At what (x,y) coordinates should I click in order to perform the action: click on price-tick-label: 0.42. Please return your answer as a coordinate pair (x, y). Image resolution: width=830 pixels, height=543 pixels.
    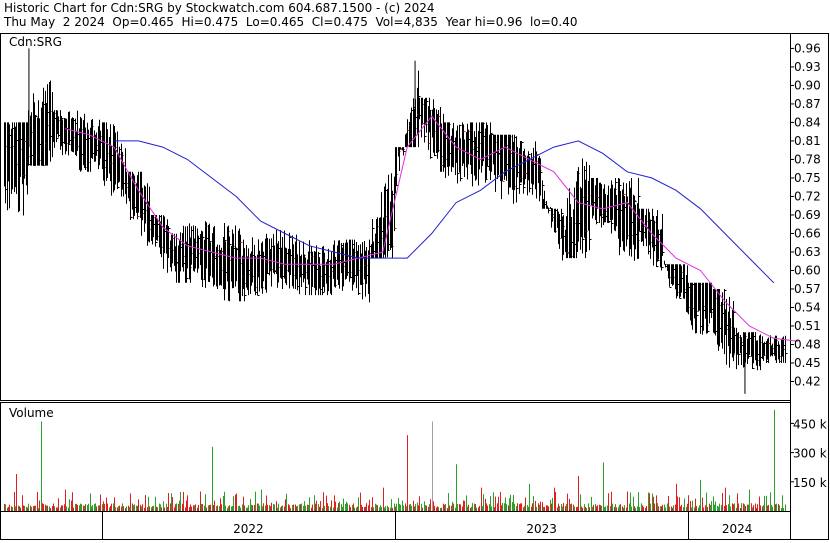
    Looking at the image, I should click on (807, 381).